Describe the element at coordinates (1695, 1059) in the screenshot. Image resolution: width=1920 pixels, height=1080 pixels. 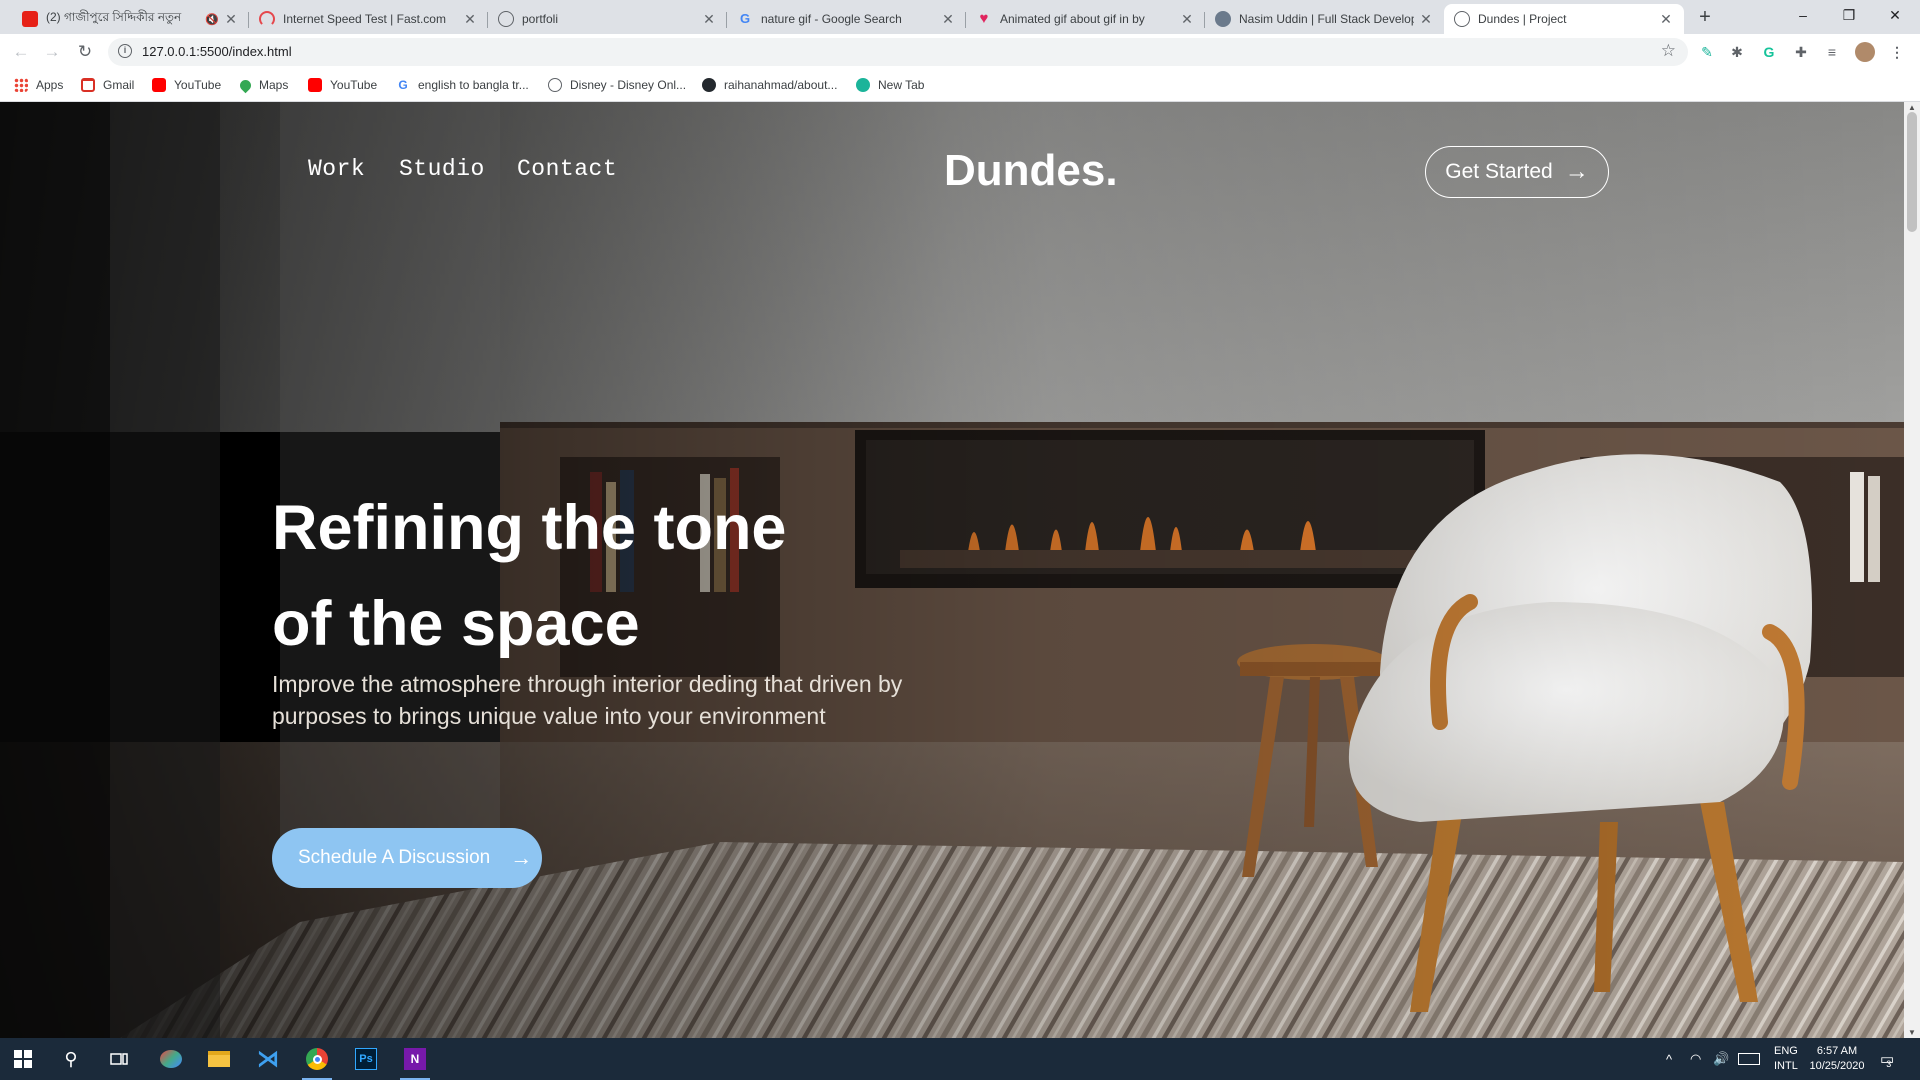
I see `network-icon: ◠` at that location.